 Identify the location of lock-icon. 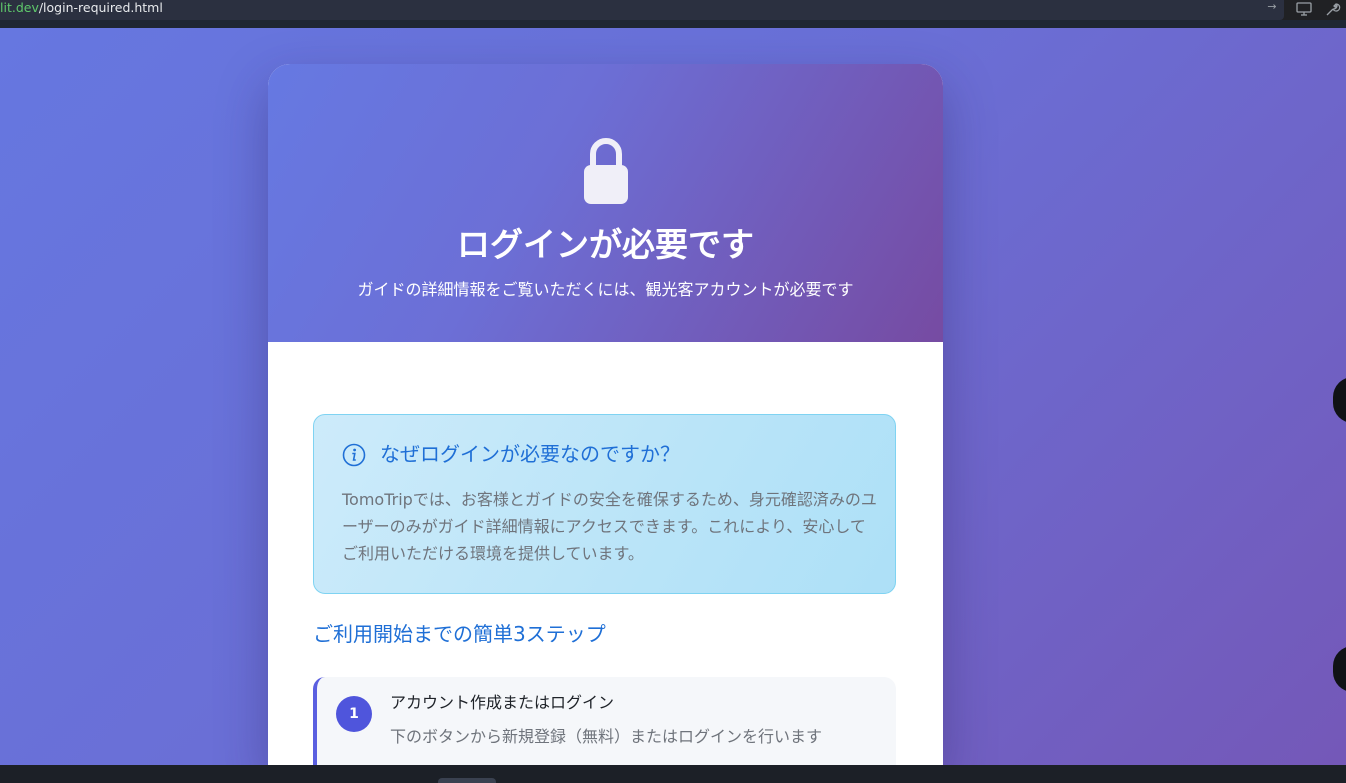
(606, 170).